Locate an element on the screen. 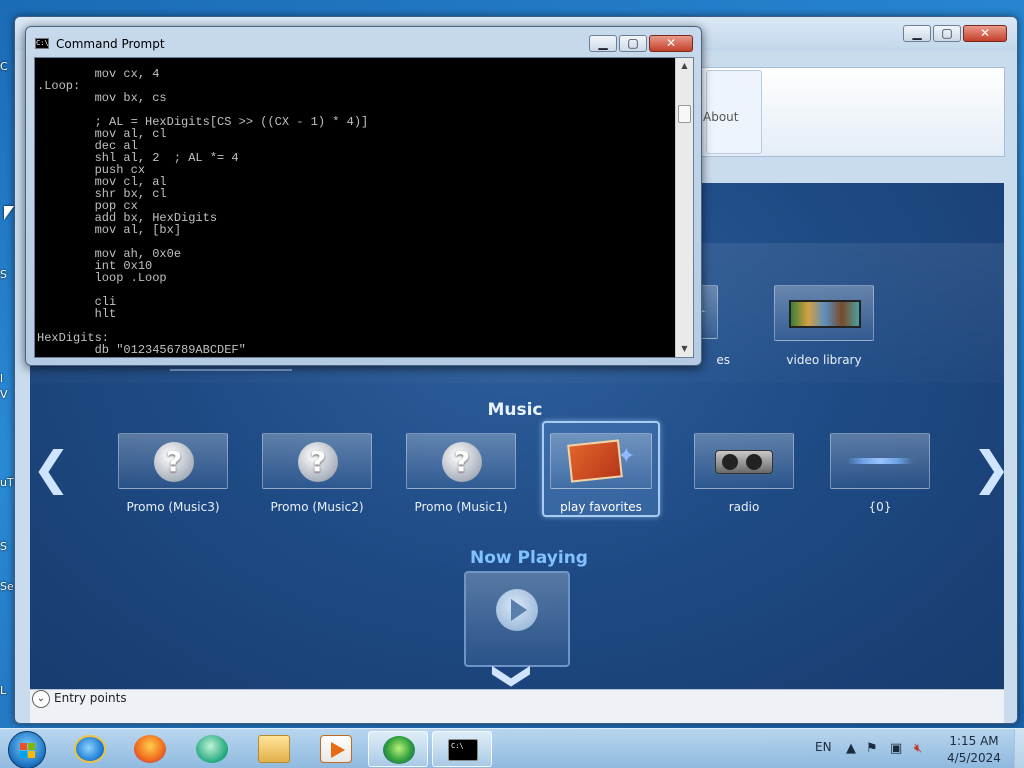  now-playing-tile is located at coordinates (517, 619).